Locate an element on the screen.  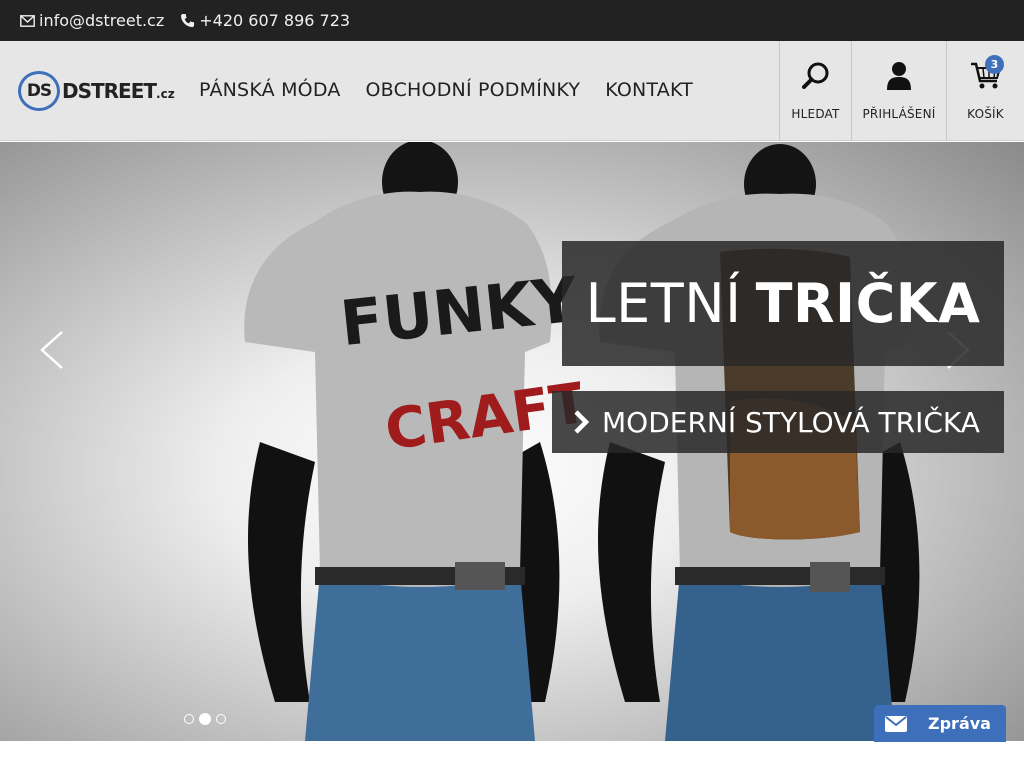
nav-item-obchodni-podminky: OBCHODNÍ PODMÍNKY is located at coordinates (473, 90).